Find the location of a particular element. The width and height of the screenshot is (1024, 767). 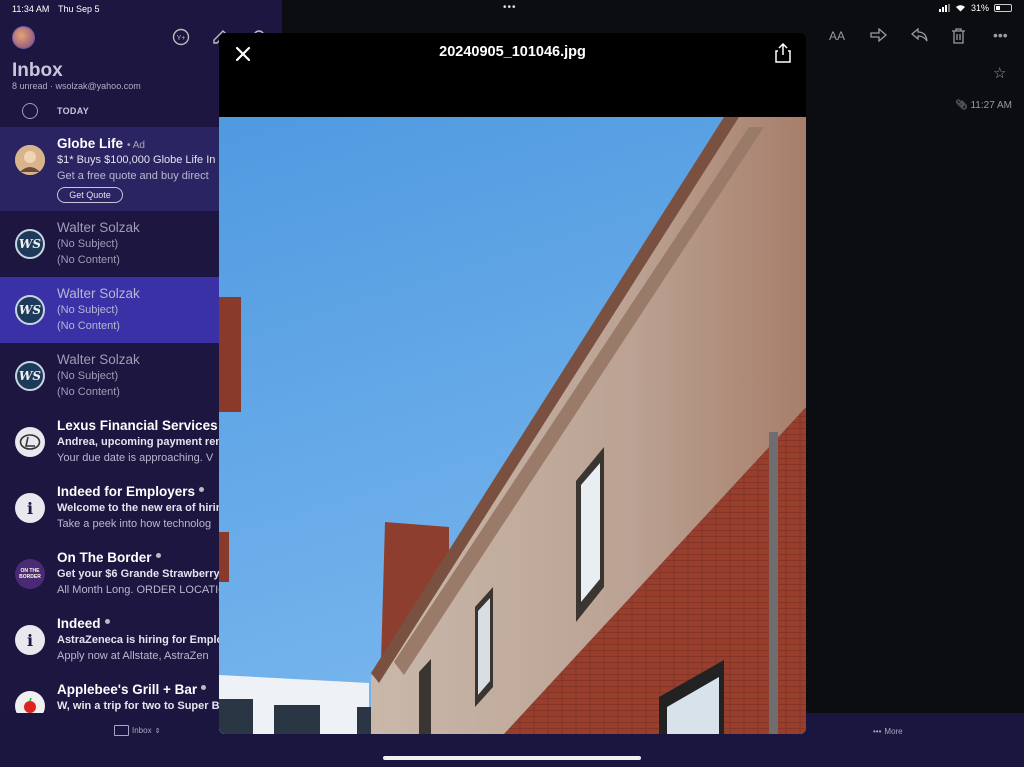

message-subject: W, win a trip for two to Super Bo is located at coordinates (142, 706).